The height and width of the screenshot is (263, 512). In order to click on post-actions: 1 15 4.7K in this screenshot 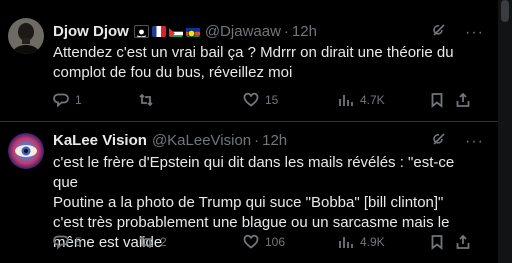, I will do `click(266, 100)`.